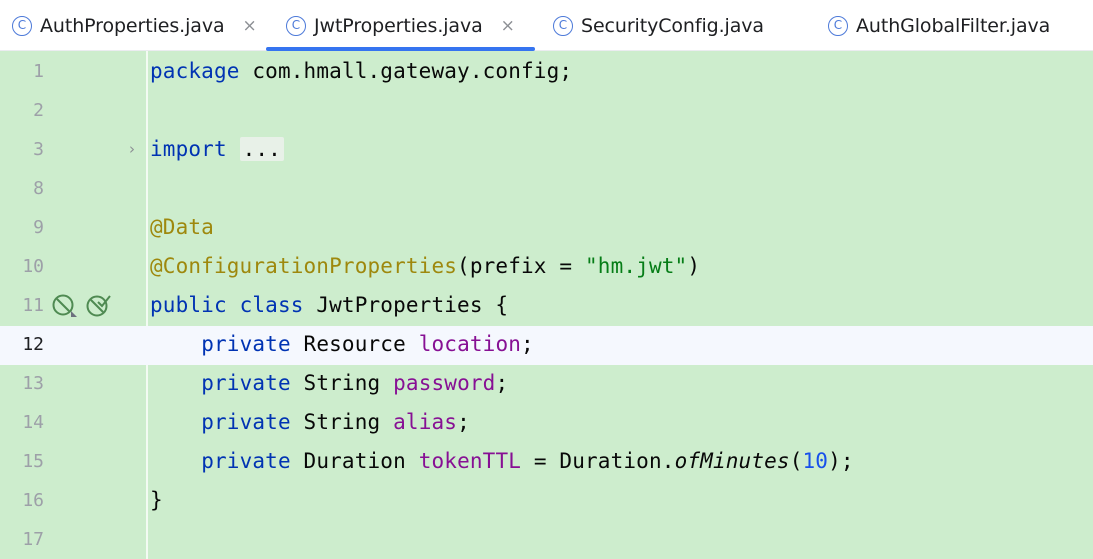 The width and height of the screenshot is (1093, 559). I want to click on tab-auth-global-filter: C AuthGlobalFilter.java, so click(939, 25).